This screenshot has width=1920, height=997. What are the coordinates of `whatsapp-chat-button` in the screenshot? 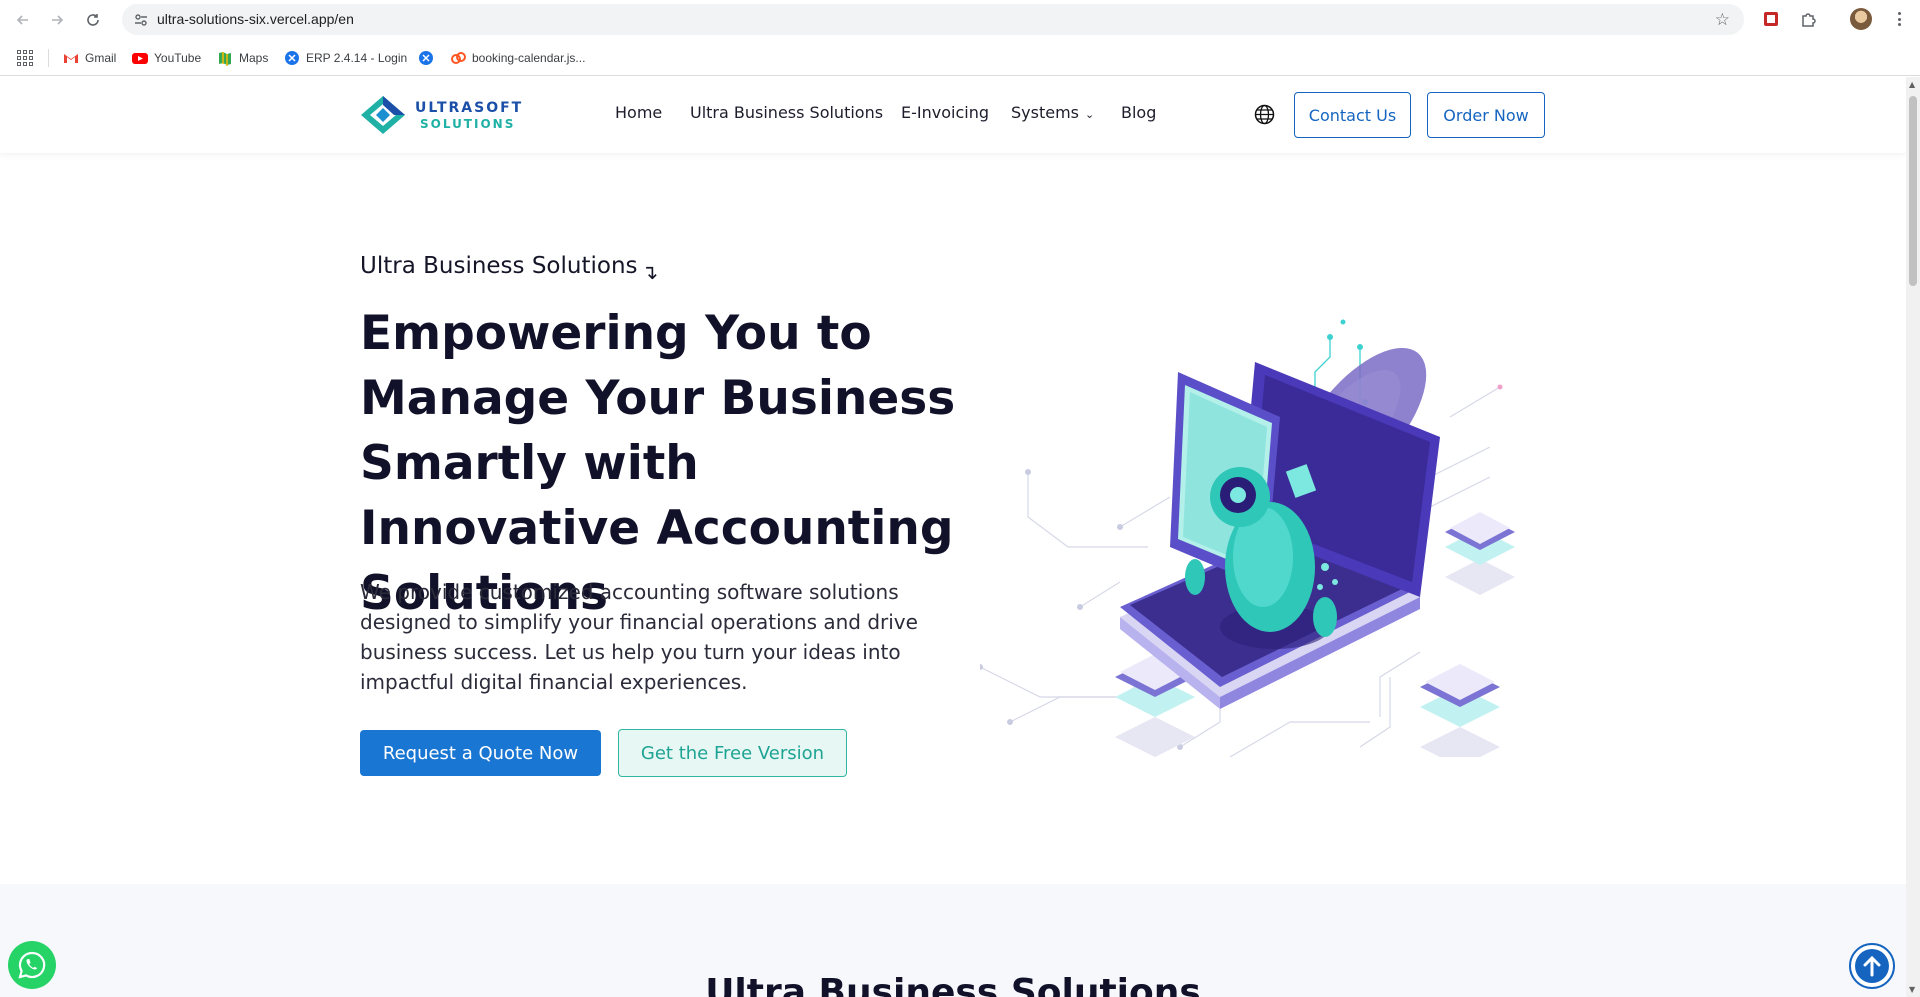 It's located at (32, 965).